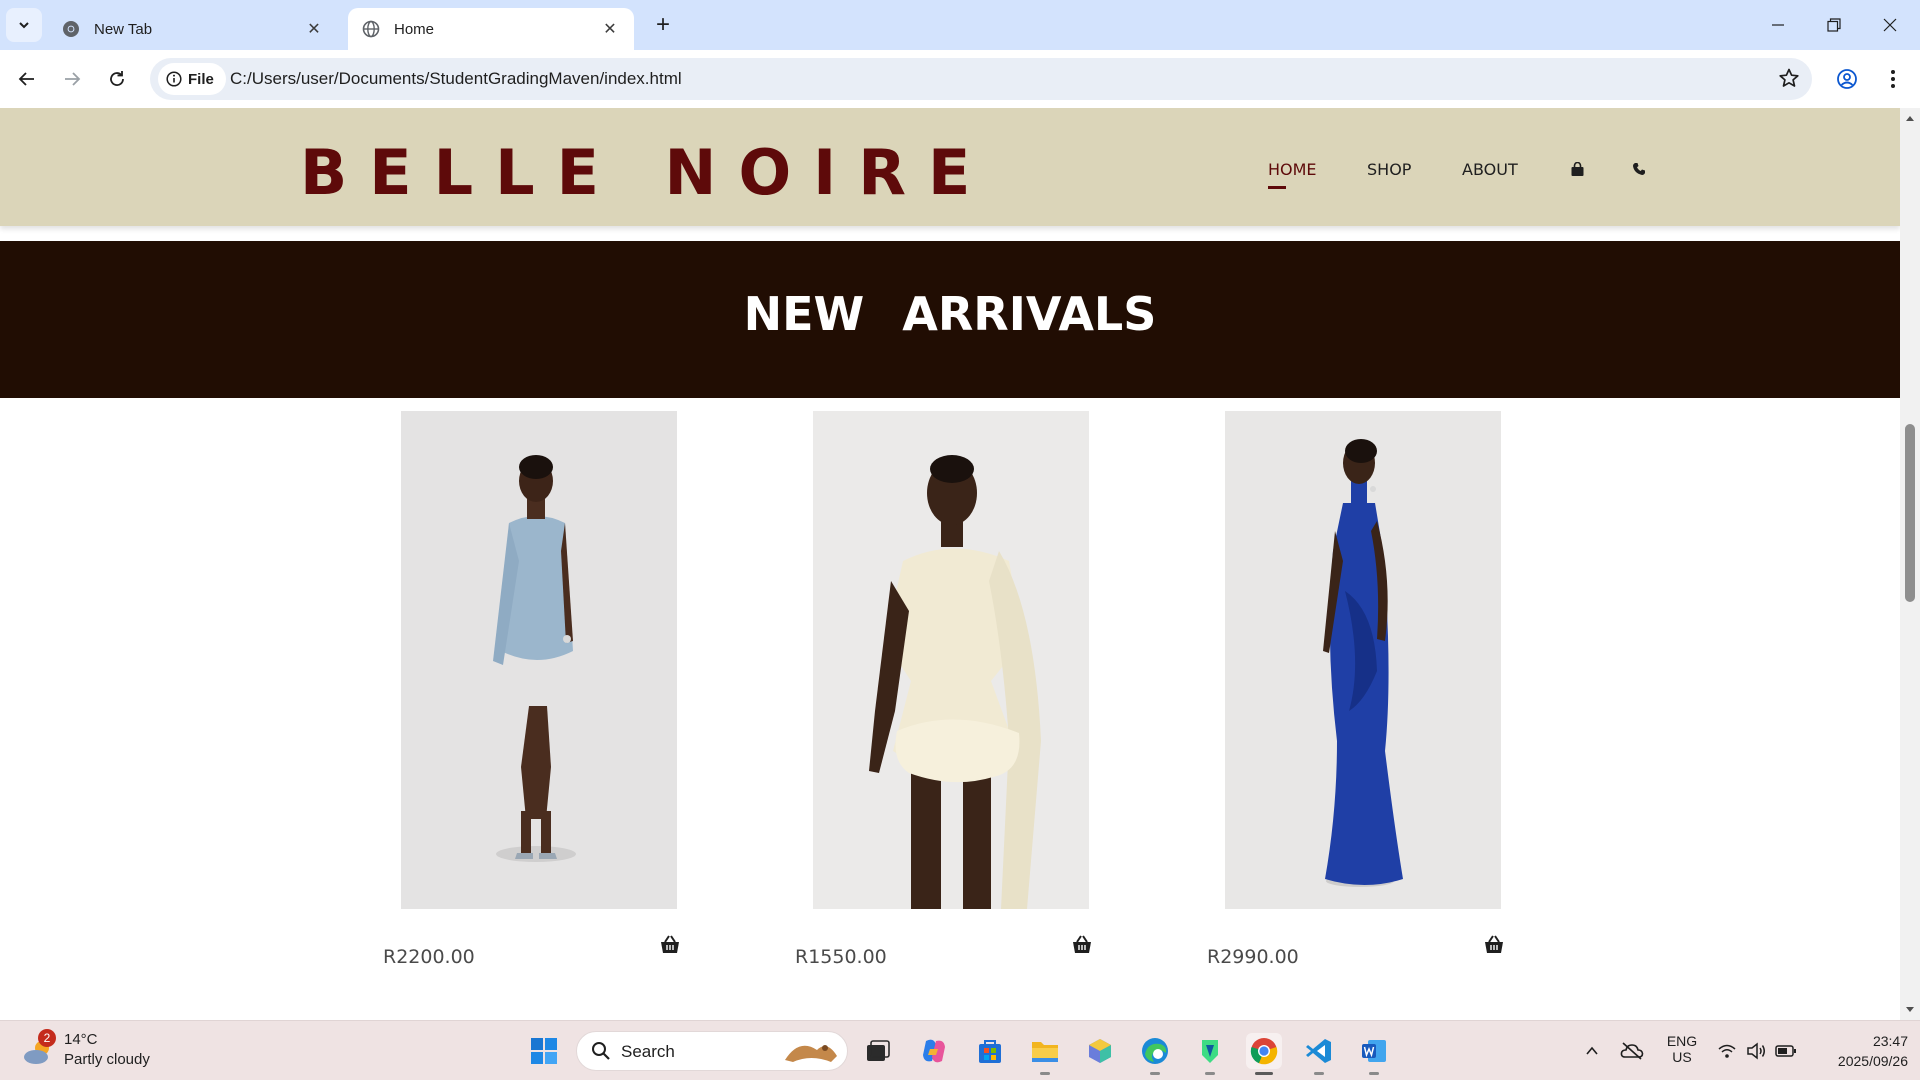 The width and height of the screenshot is (1920, 1080). Describe the element at coordinates (193, 29) in the screenshot. I see `tab-new-tab: New Tab ✕` at that location.